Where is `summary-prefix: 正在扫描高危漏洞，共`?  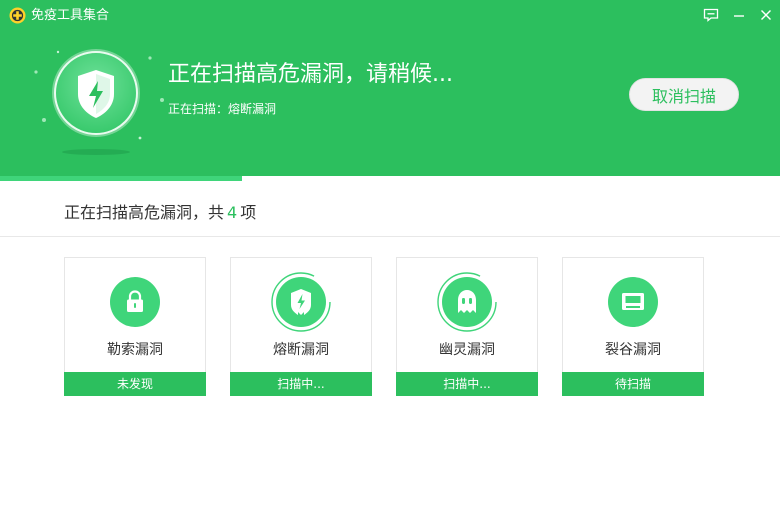 summary-prefix: 正在扫描高危漏洞，共 is located at coordinates (144, 212).